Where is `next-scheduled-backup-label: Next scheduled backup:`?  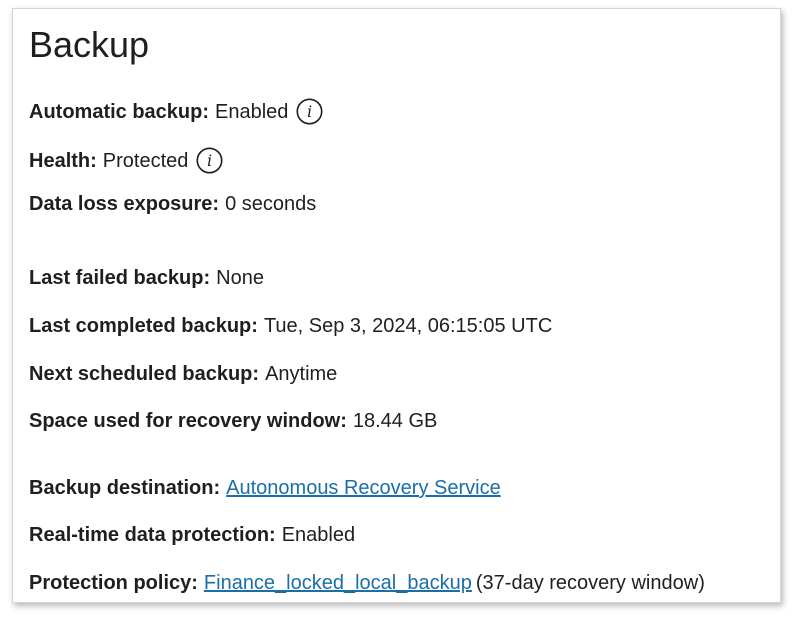 next-scheduled-backup-label: Next scheduled backup: is located at coordinates (144, 374).